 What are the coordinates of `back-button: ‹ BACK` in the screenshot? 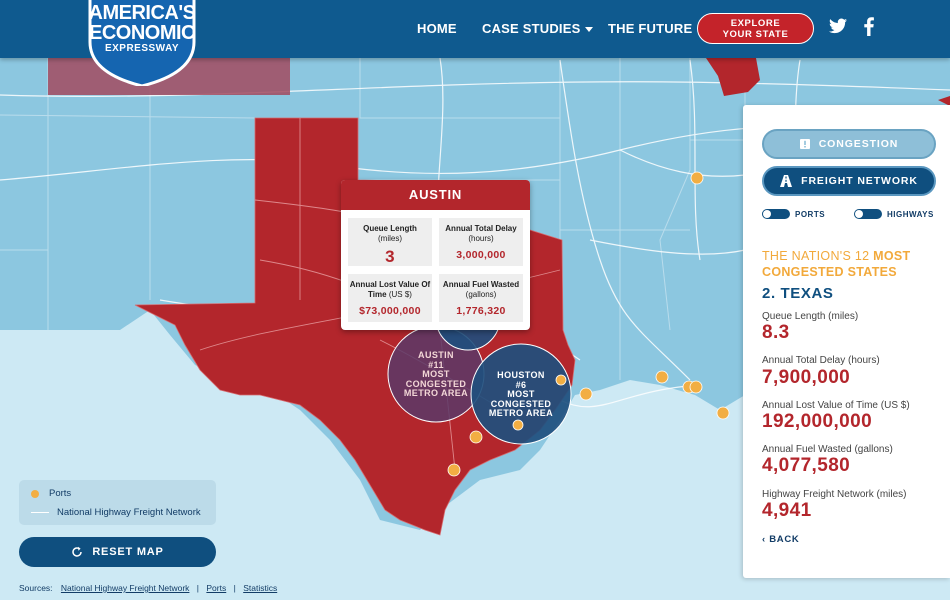 It's located at (780, 539).